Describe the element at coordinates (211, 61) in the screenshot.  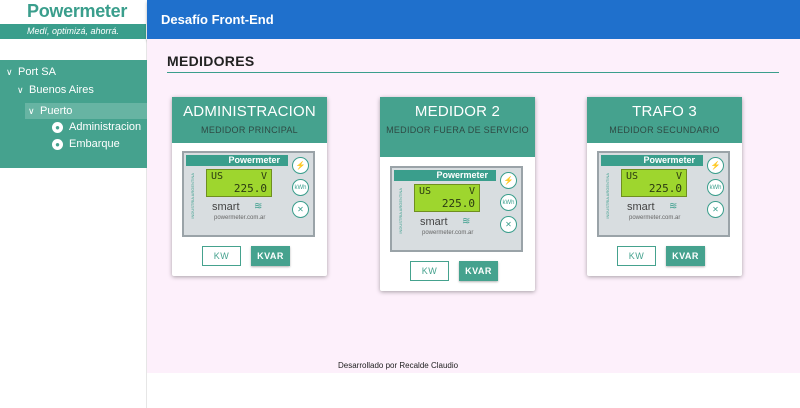
I see `section-title: MEDIDORES` at that location.